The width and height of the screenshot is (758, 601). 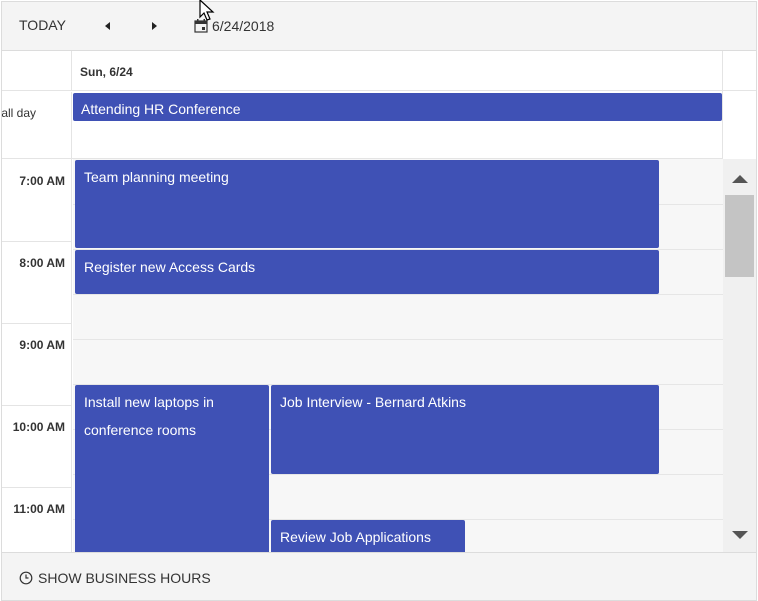 What do you see at coordinates (42, 181) in the screenshot?
I see `time-label: 7:00 AM` at bounding box center [42, 181].